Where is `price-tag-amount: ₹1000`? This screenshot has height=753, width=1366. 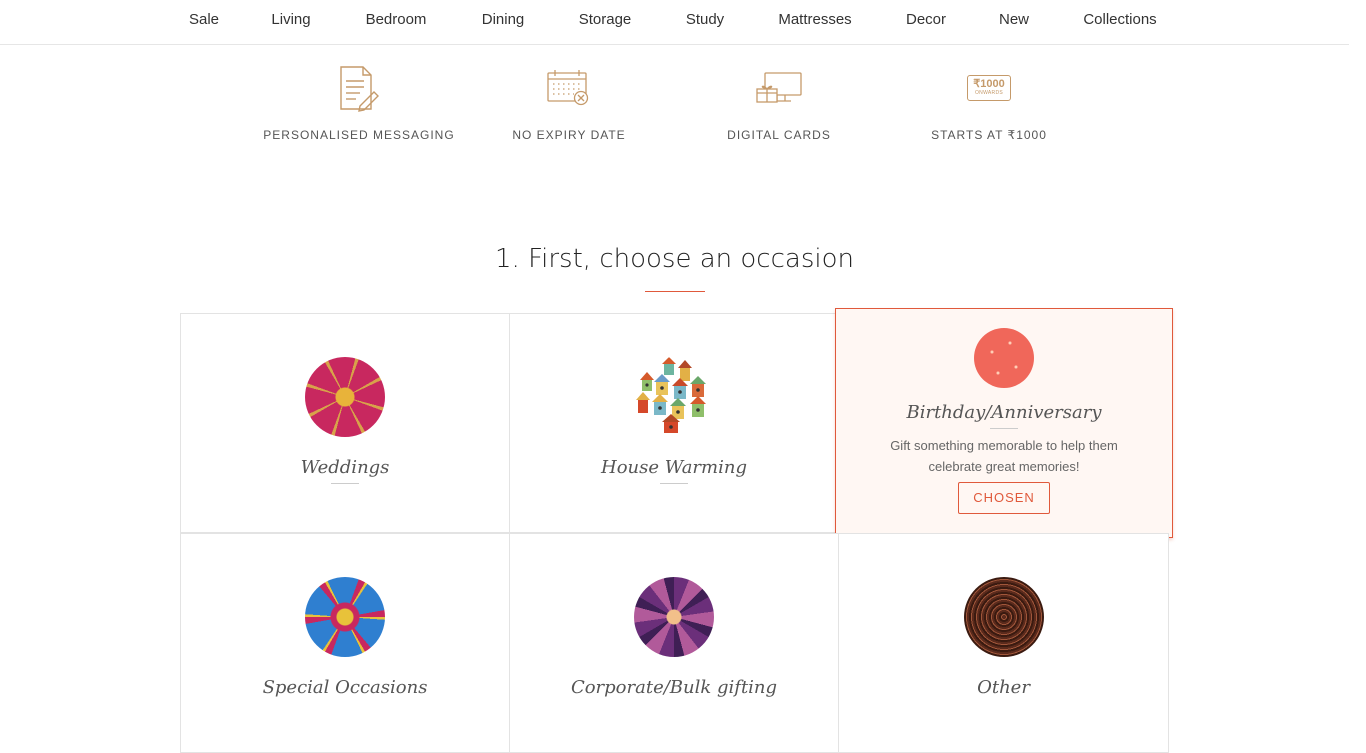 price-tag-amount: ₹1000 is located at coordinates (989, 84).